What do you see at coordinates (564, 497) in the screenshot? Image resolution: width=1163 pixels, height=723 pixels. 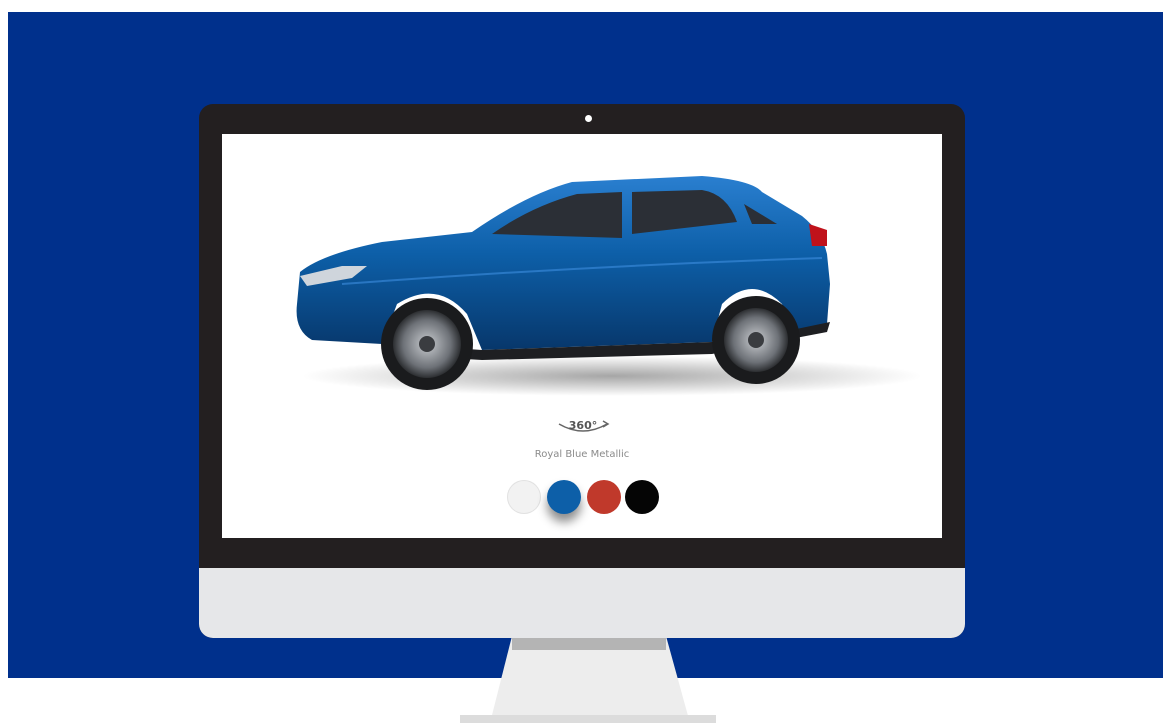 I see `swatch-blue` at bounding box center [564, 497].